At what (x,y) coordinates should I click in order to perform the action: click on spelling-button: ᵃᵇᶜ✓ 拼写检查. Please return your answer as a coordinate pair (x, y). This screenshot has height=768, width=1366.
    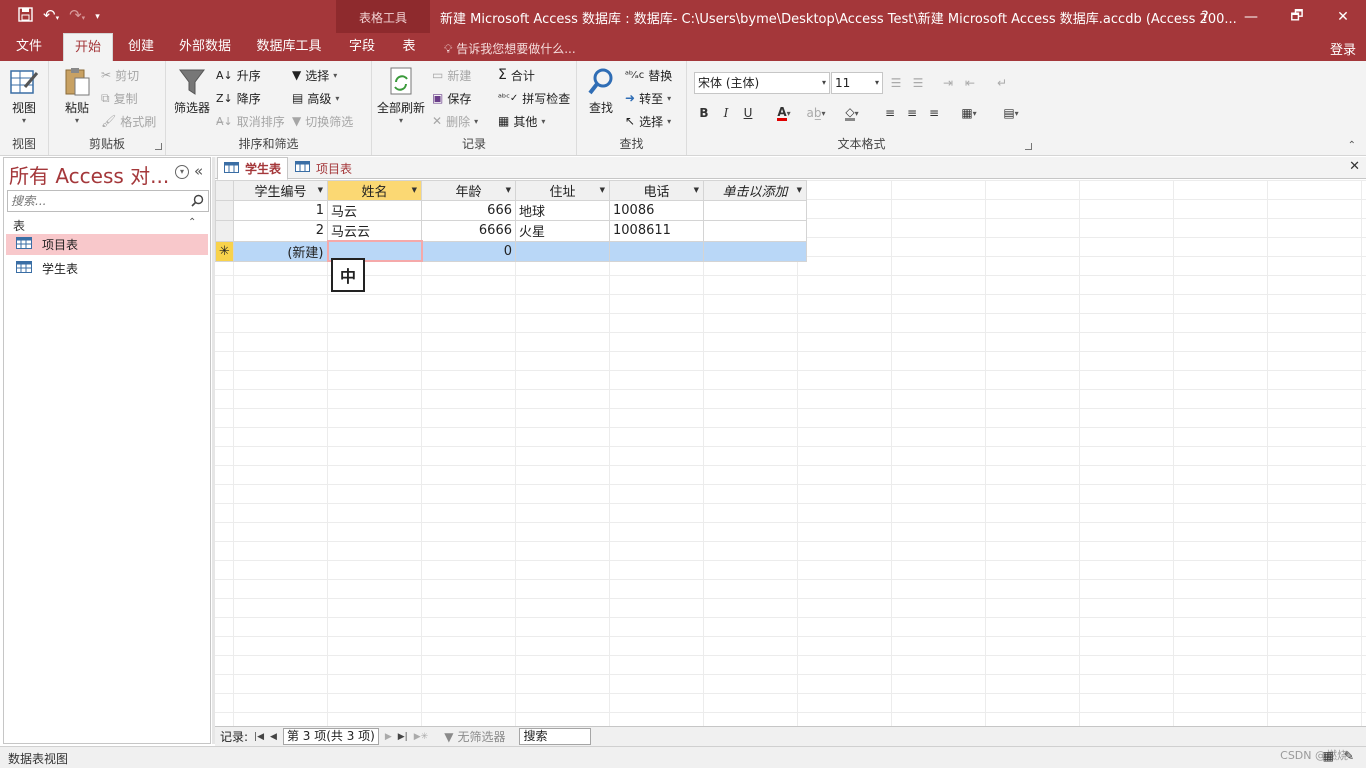
    Looking at the image, I should click on (534, 98).